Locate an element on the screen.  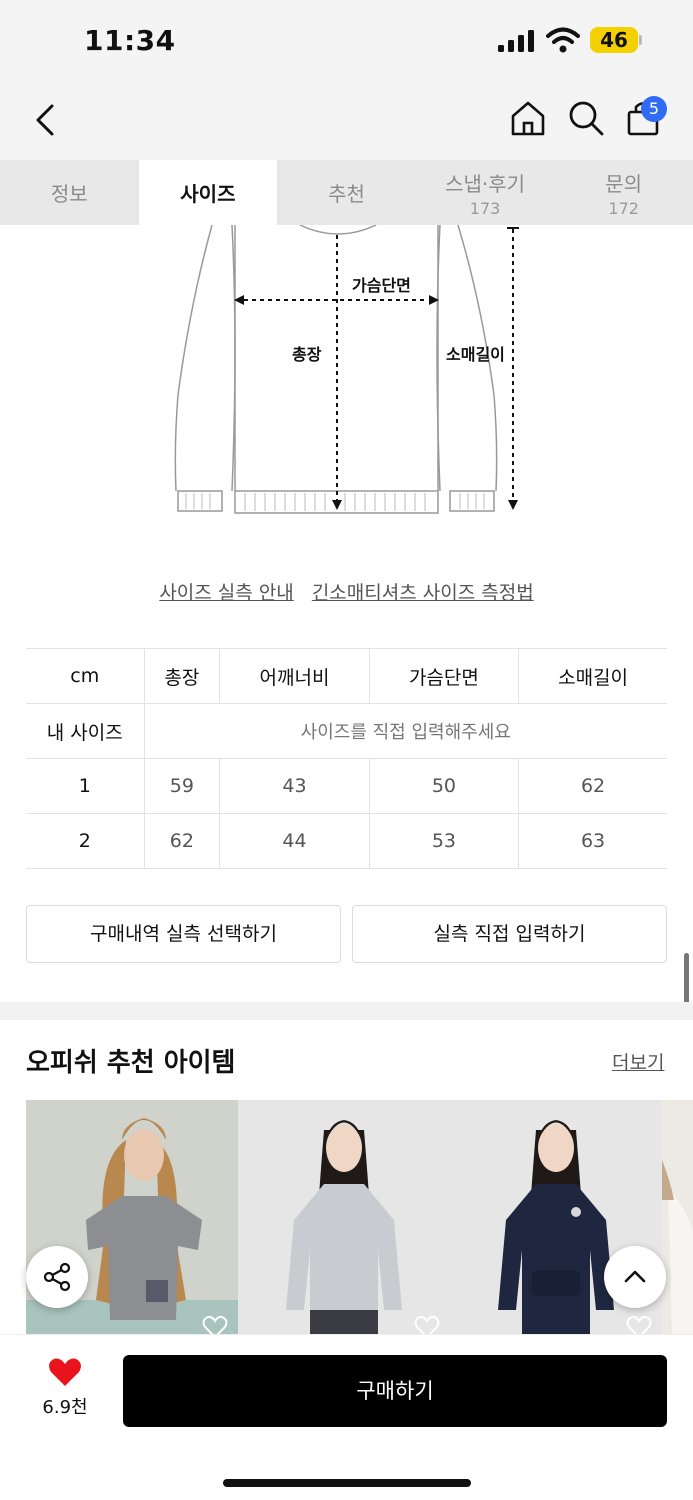
tab-label: 스냅·후기 is located at coordinates (485, 183).